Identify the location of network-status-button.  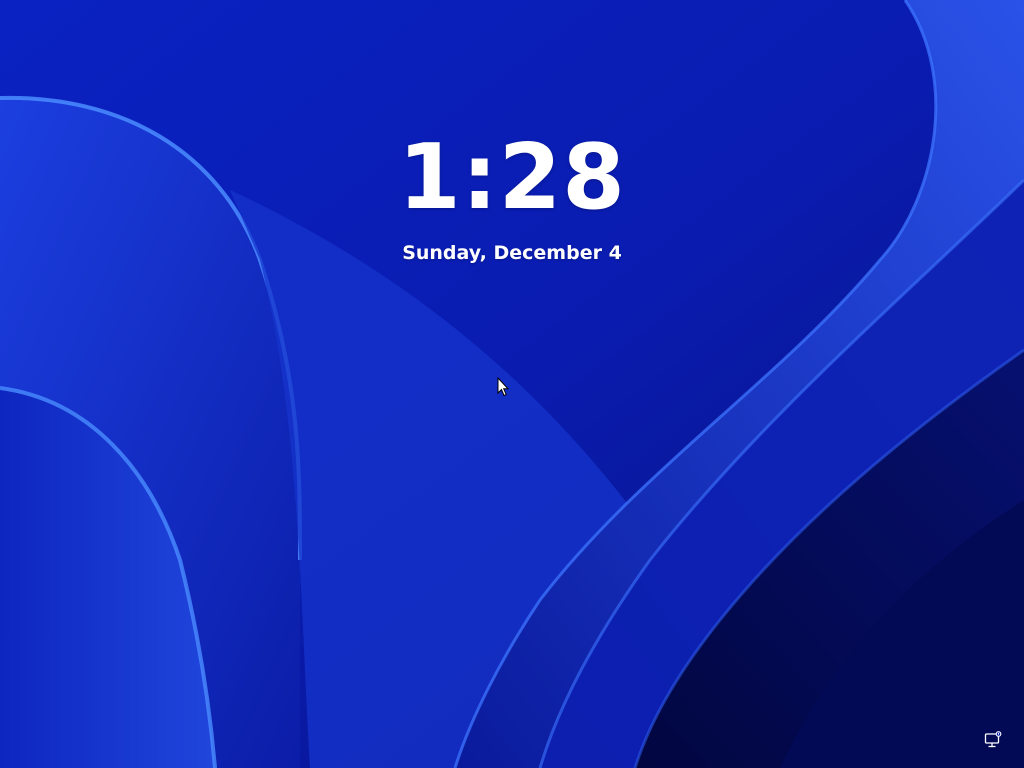
(993, 740).